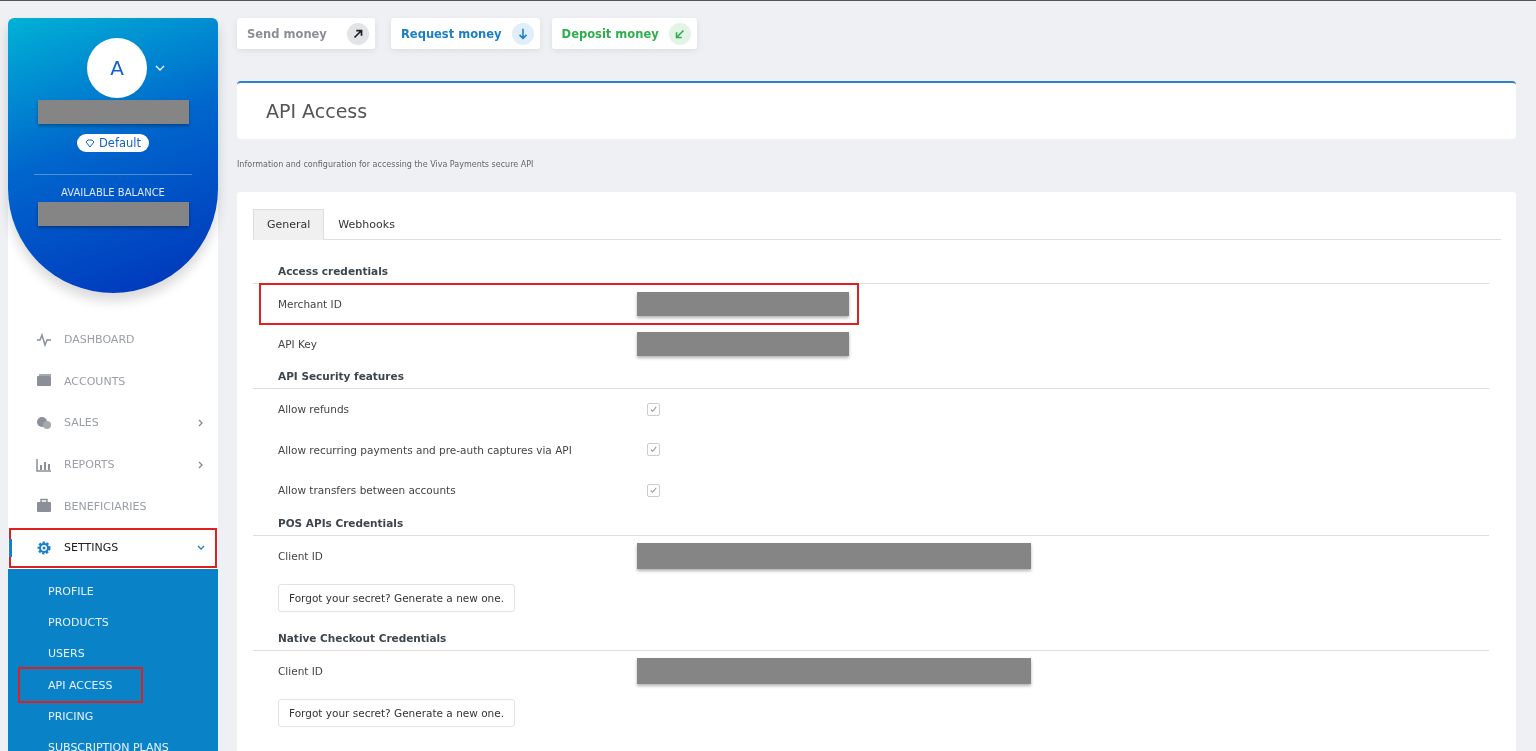  I want to click on badge-label: Default, so click(120, 143).